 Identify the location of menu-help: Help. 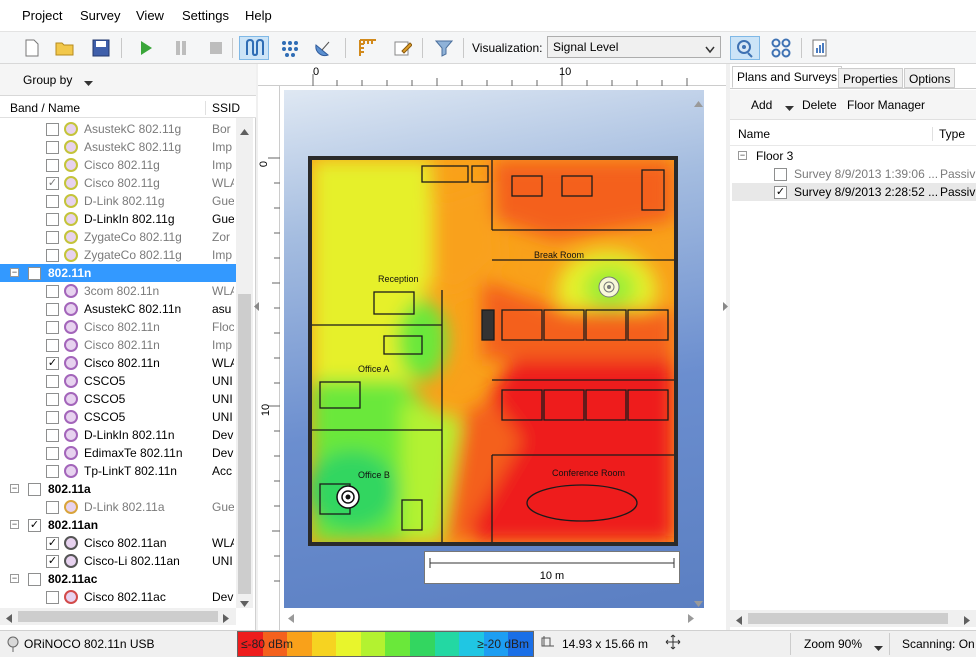
(258, 15).